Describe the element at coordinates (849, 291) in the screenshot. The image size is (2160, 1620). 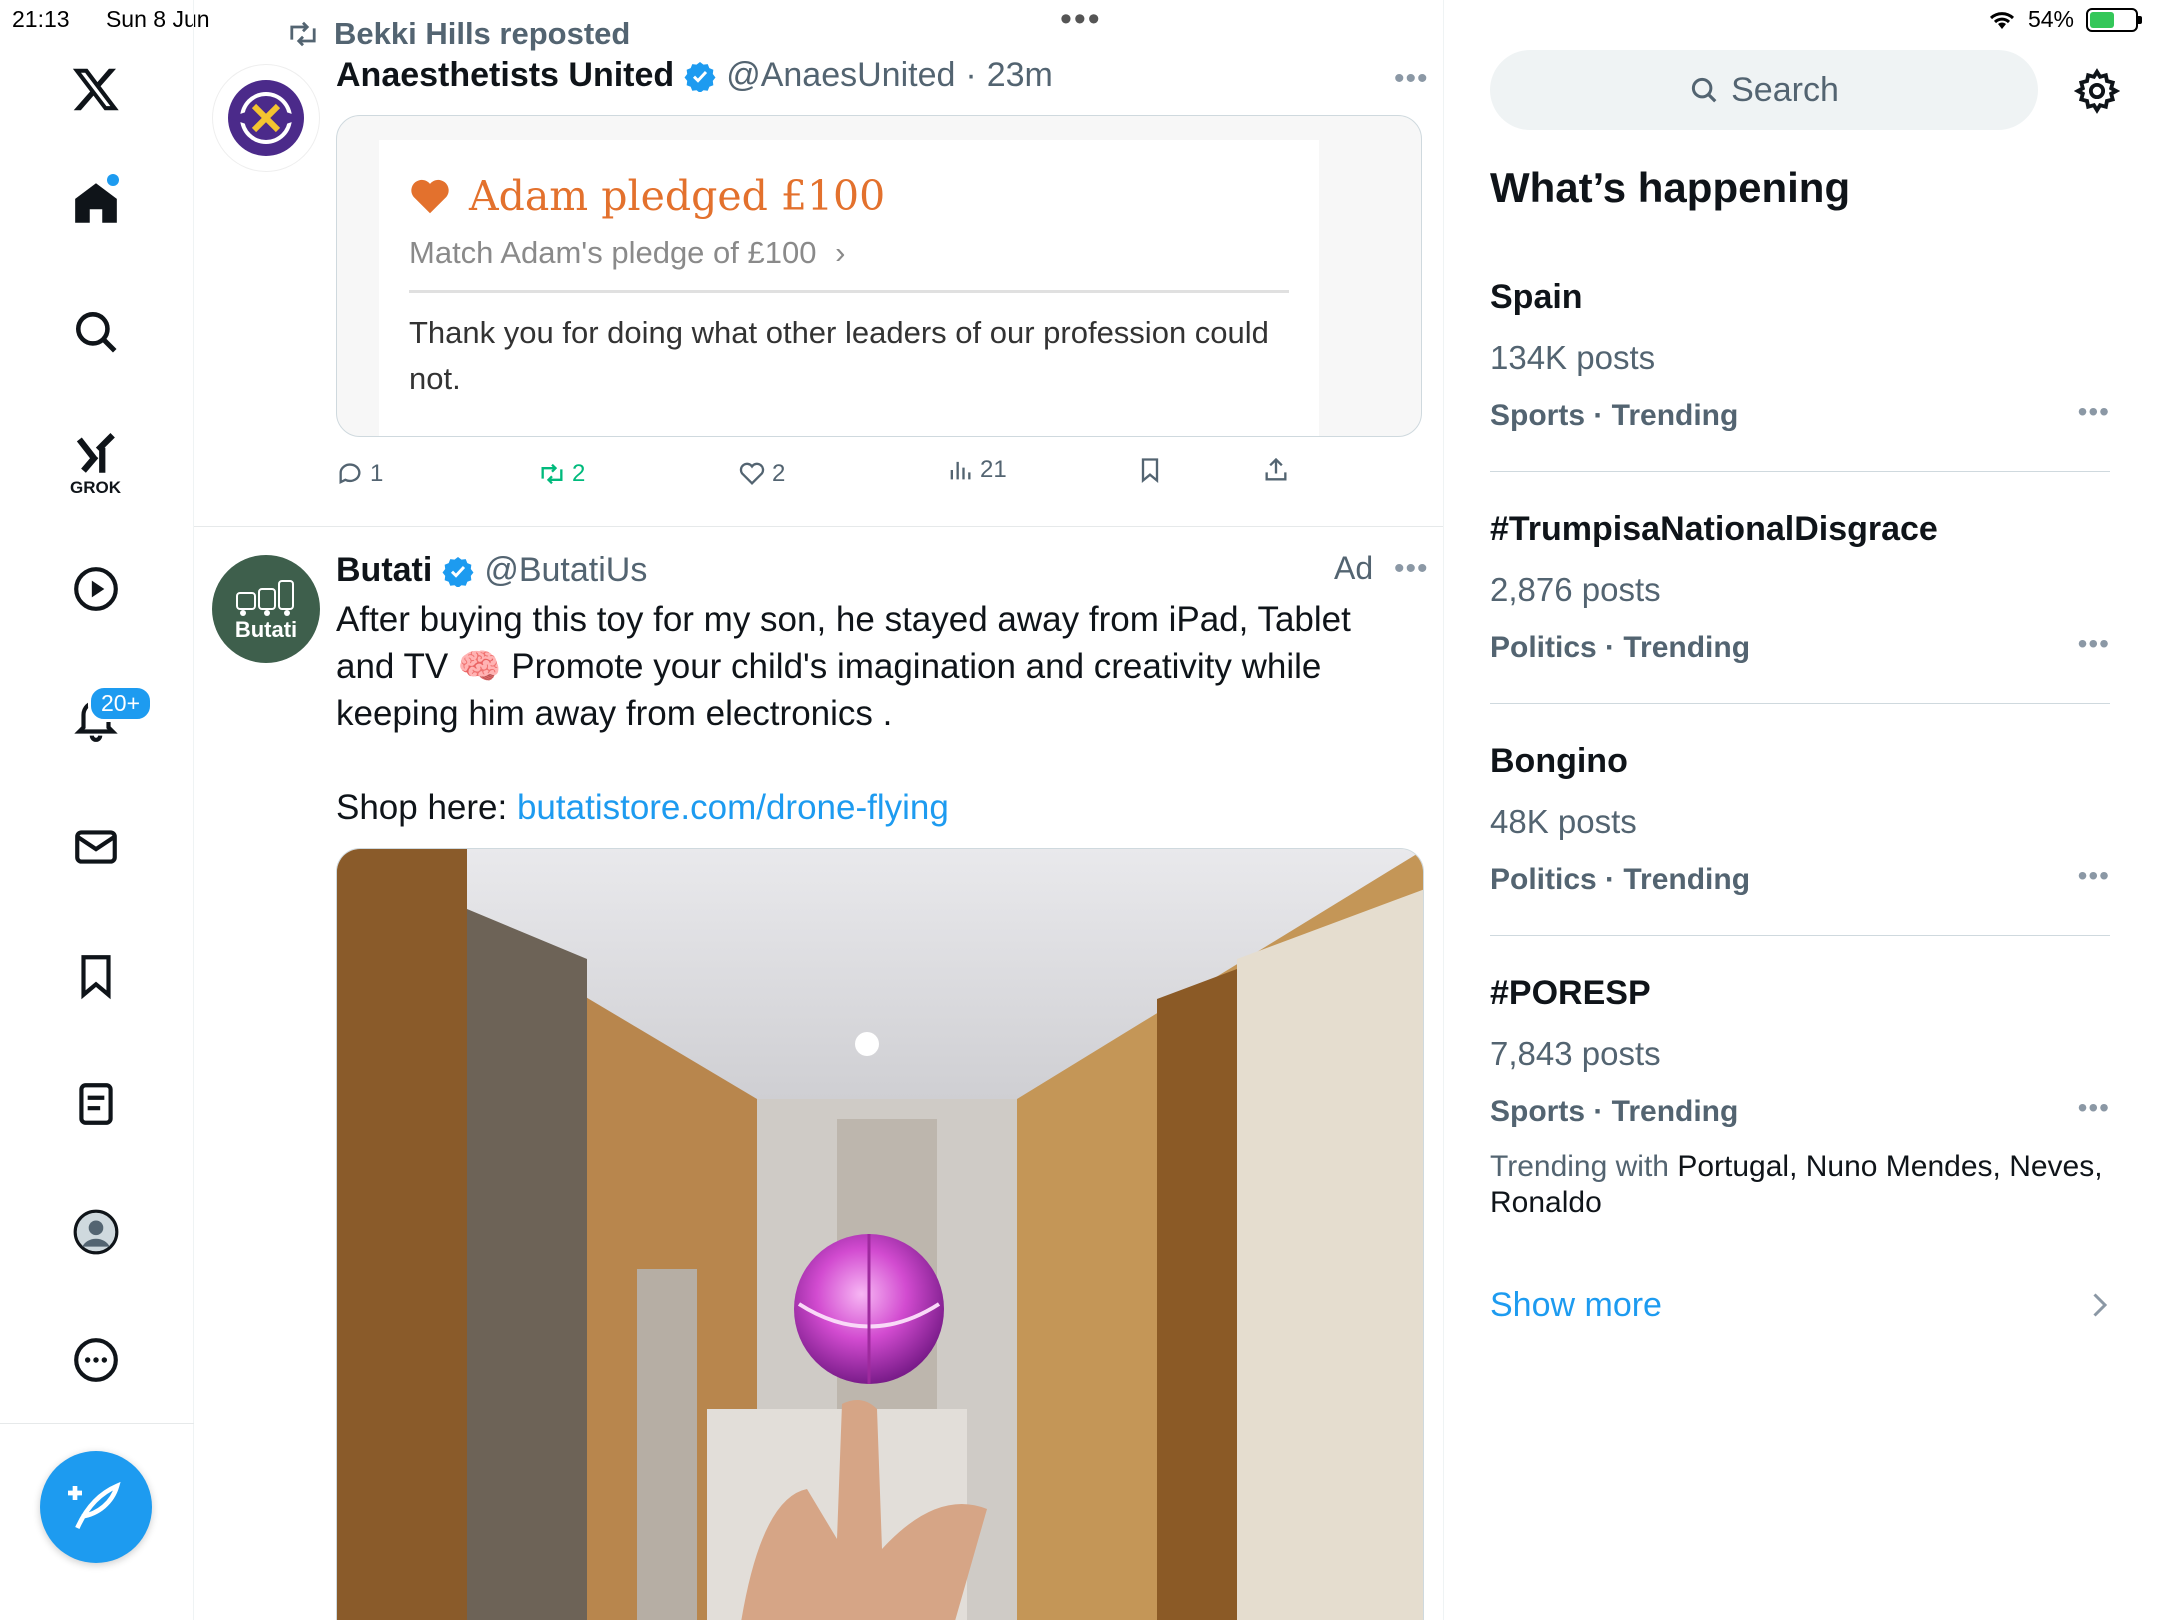
I see `card-divider` at that location.